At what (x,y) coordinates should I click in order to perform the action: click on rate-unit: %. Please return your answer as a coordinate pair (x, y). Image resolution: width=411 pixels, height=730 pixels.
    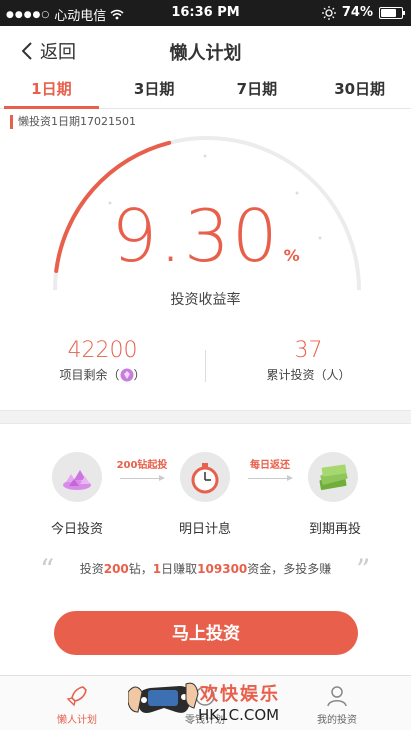
    Looking at the image, I should click on (291, 255).